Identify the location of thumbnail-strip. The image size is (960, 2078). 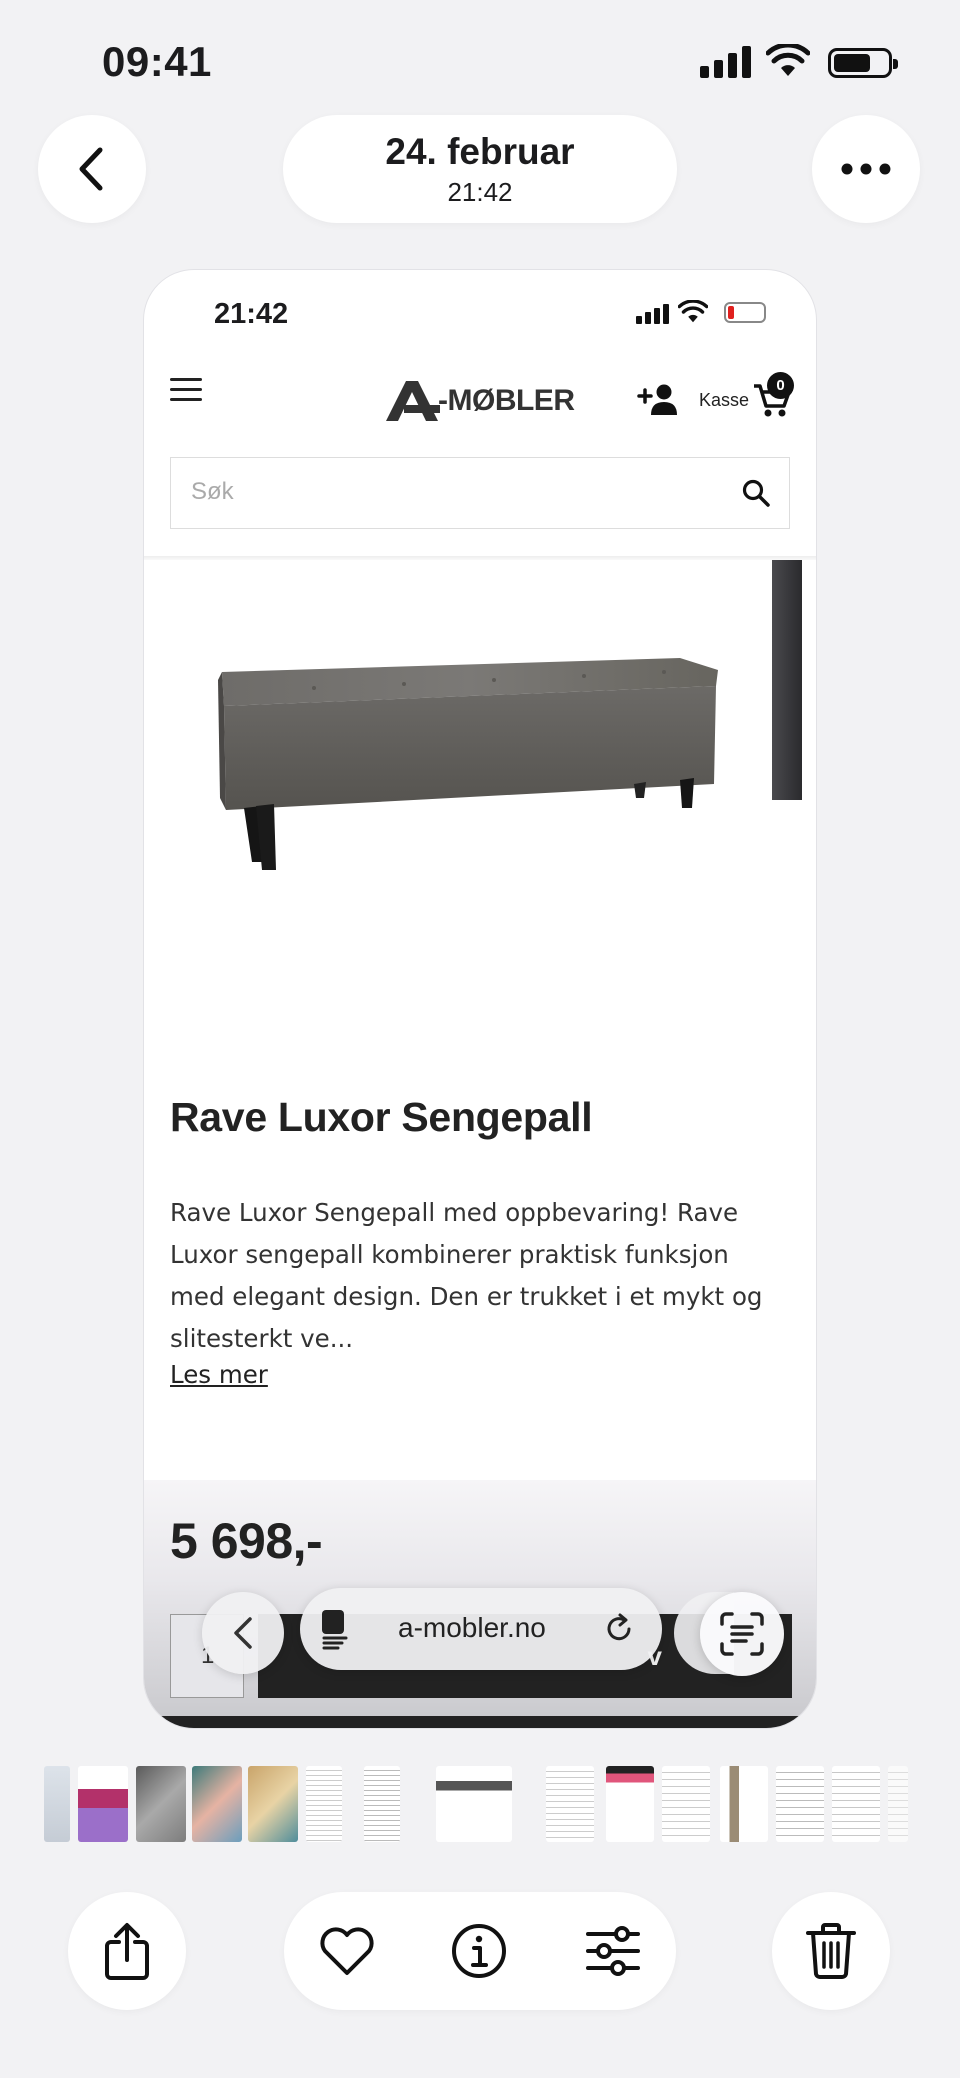
(478, 1806).